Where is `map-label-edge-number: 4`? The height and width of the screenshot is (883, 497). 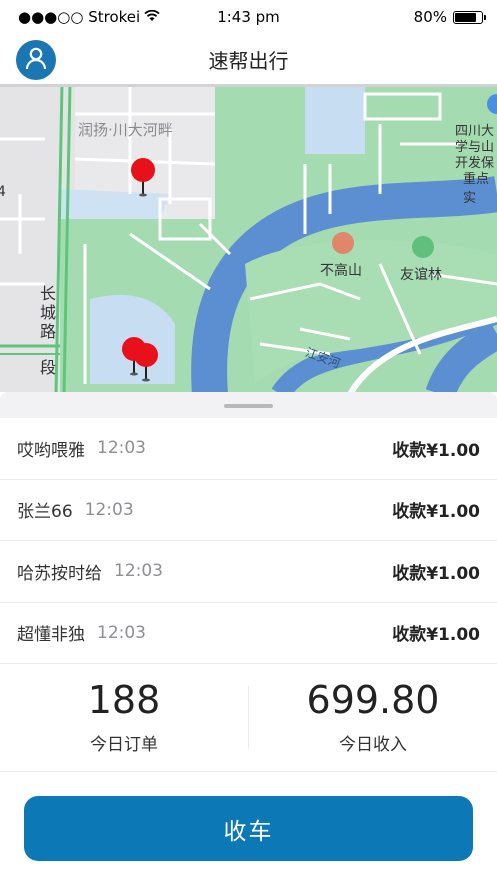 map-label-edge-number: 4 is located at coordinates (3, 192).